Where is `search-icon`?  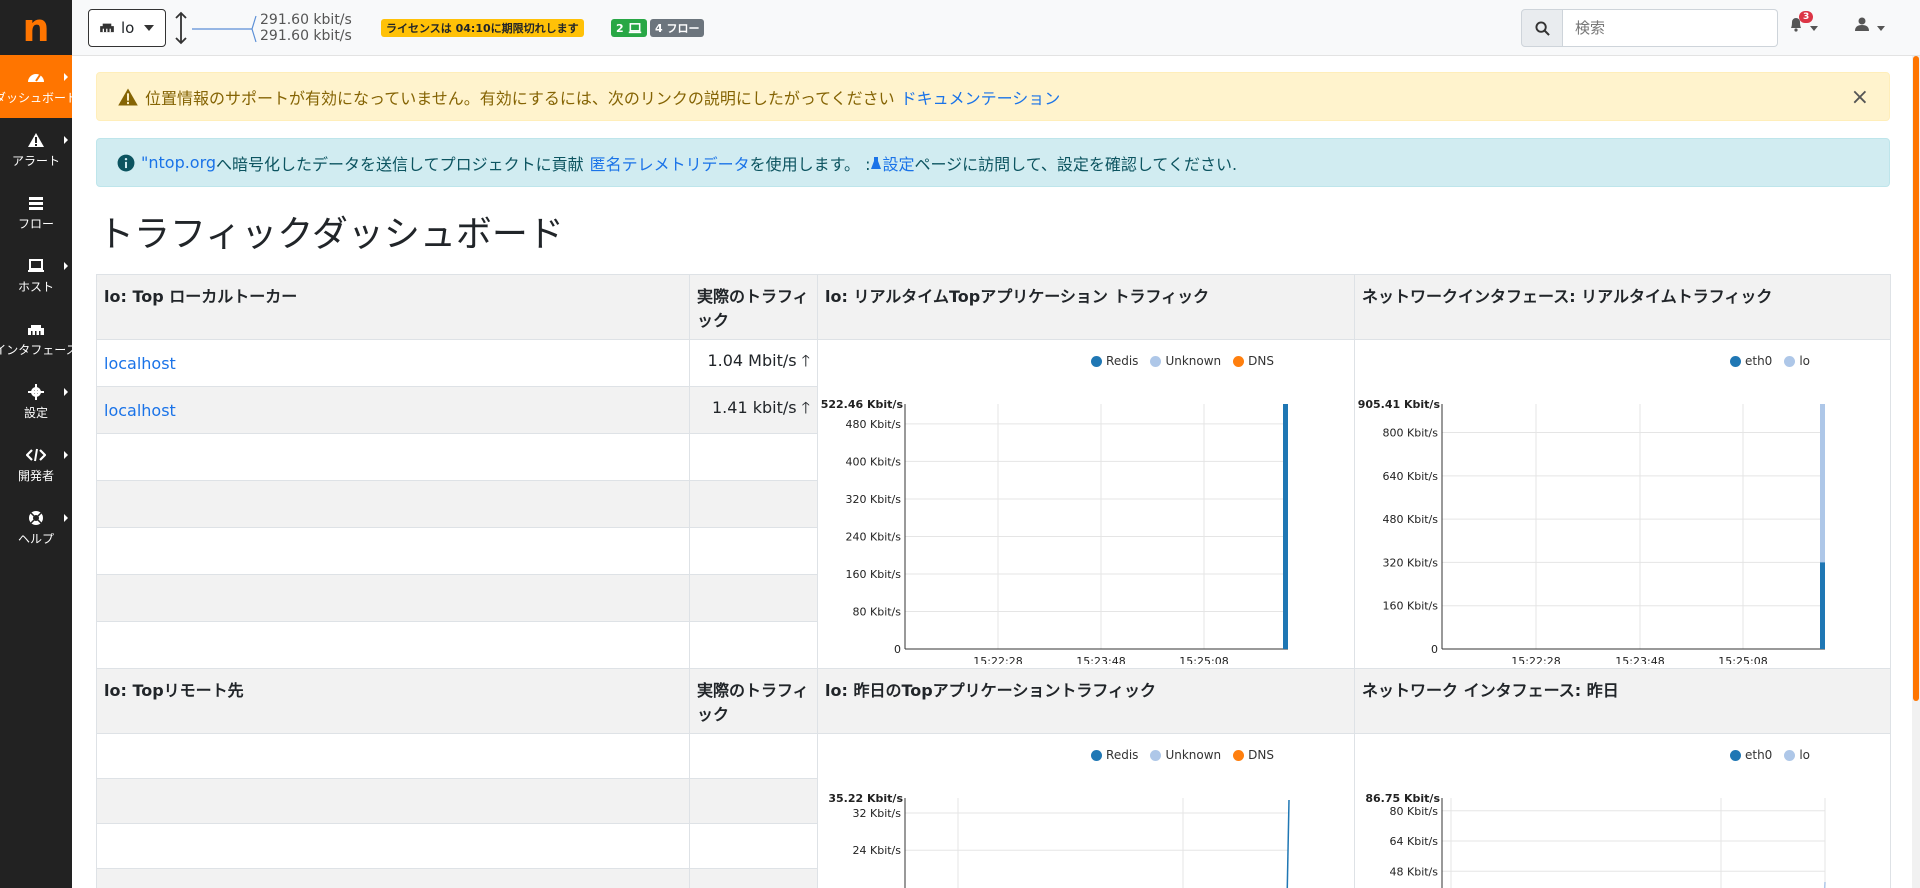 search-icon is located at coordinates (1542, 28).